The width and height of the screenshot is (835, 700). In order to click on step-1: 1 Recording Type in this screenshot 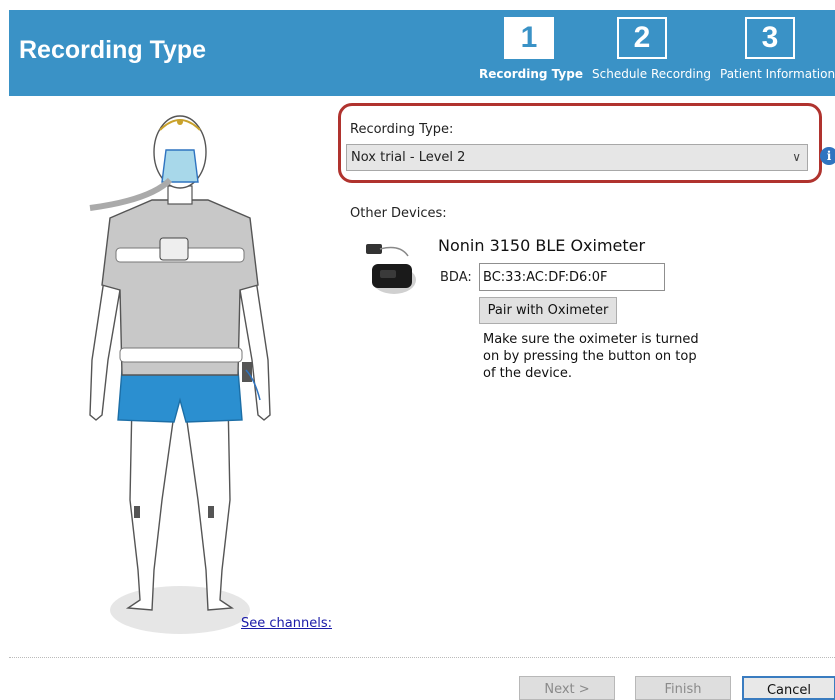, I will do `click(531, 49)`.